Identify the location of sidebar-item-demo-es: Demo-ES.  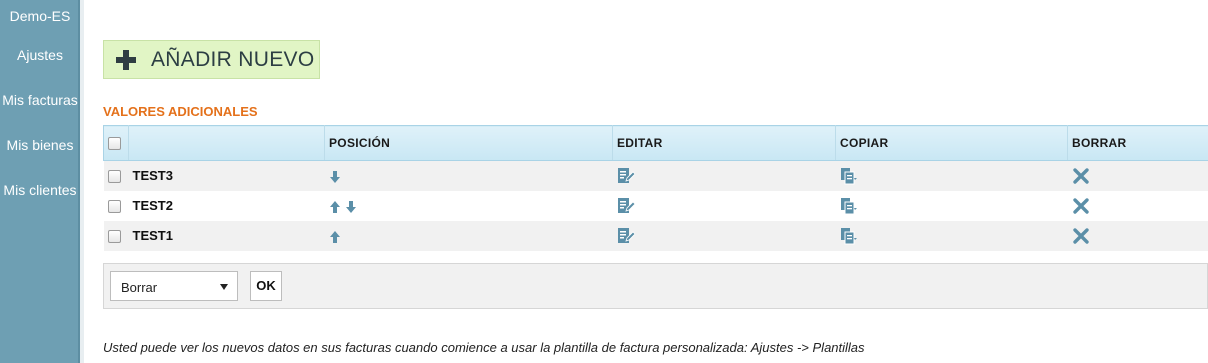
(40, 16).